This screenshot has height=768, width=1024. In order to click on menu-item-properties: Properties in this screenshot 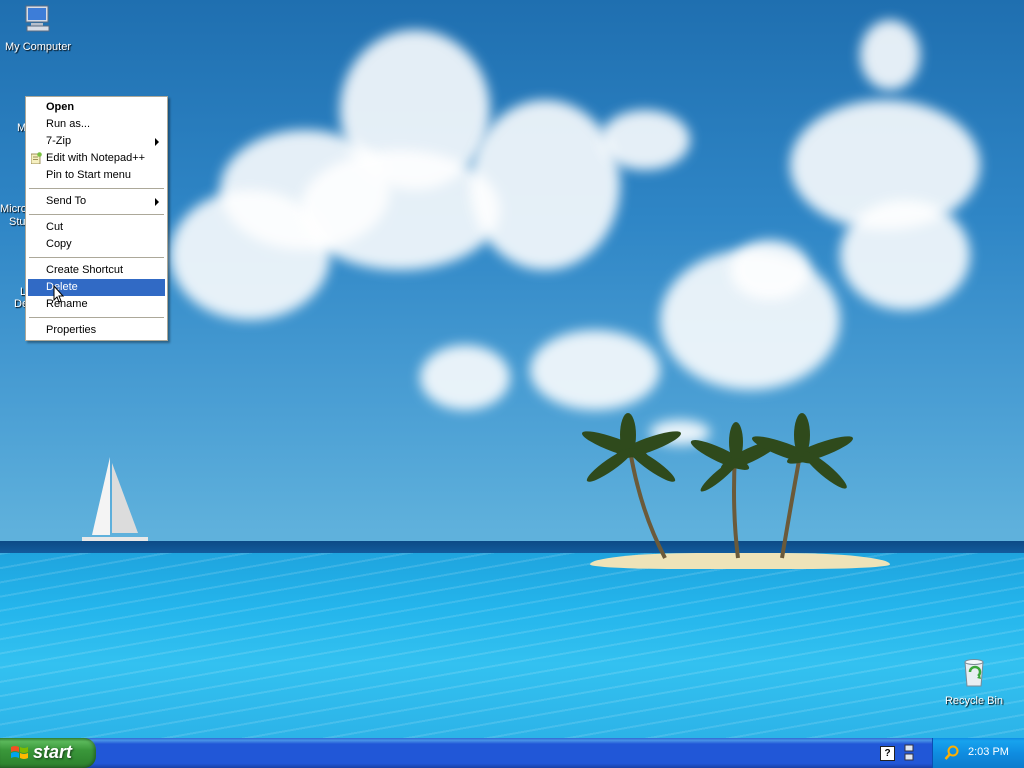, I will do `click(96, 330)`.